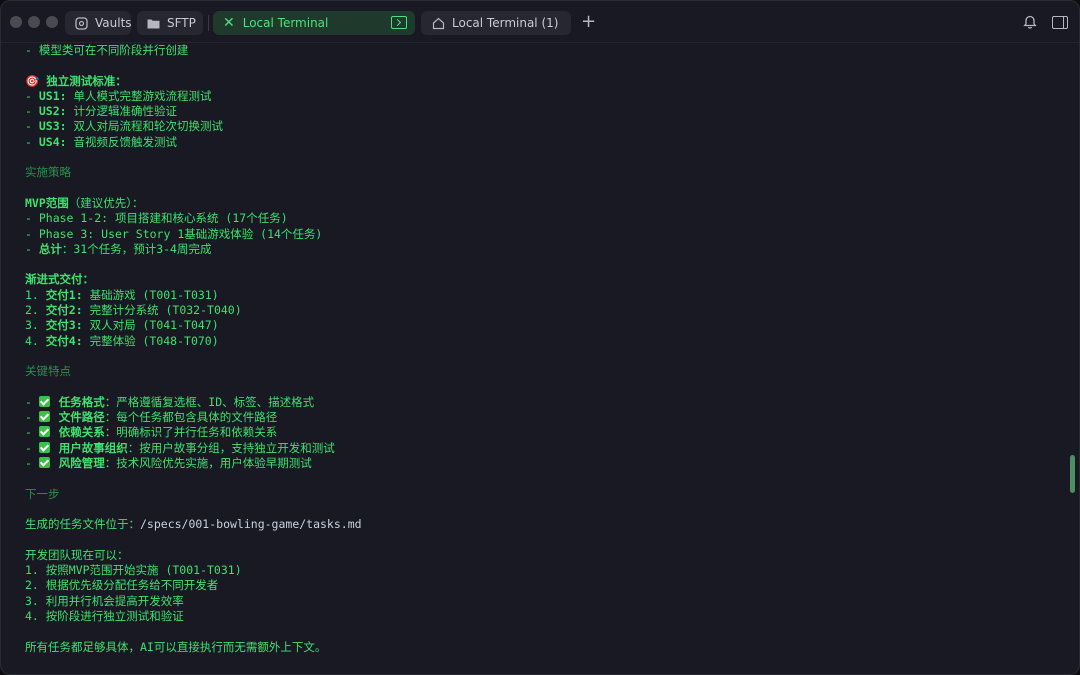 Image resolution: width=1080 pixels, height=675 pixels. What do you see at coordinates (77, 554) in the screenshot?
I see `terminal-line: 开发团队现在可以：` at bounding box center [77, 554].